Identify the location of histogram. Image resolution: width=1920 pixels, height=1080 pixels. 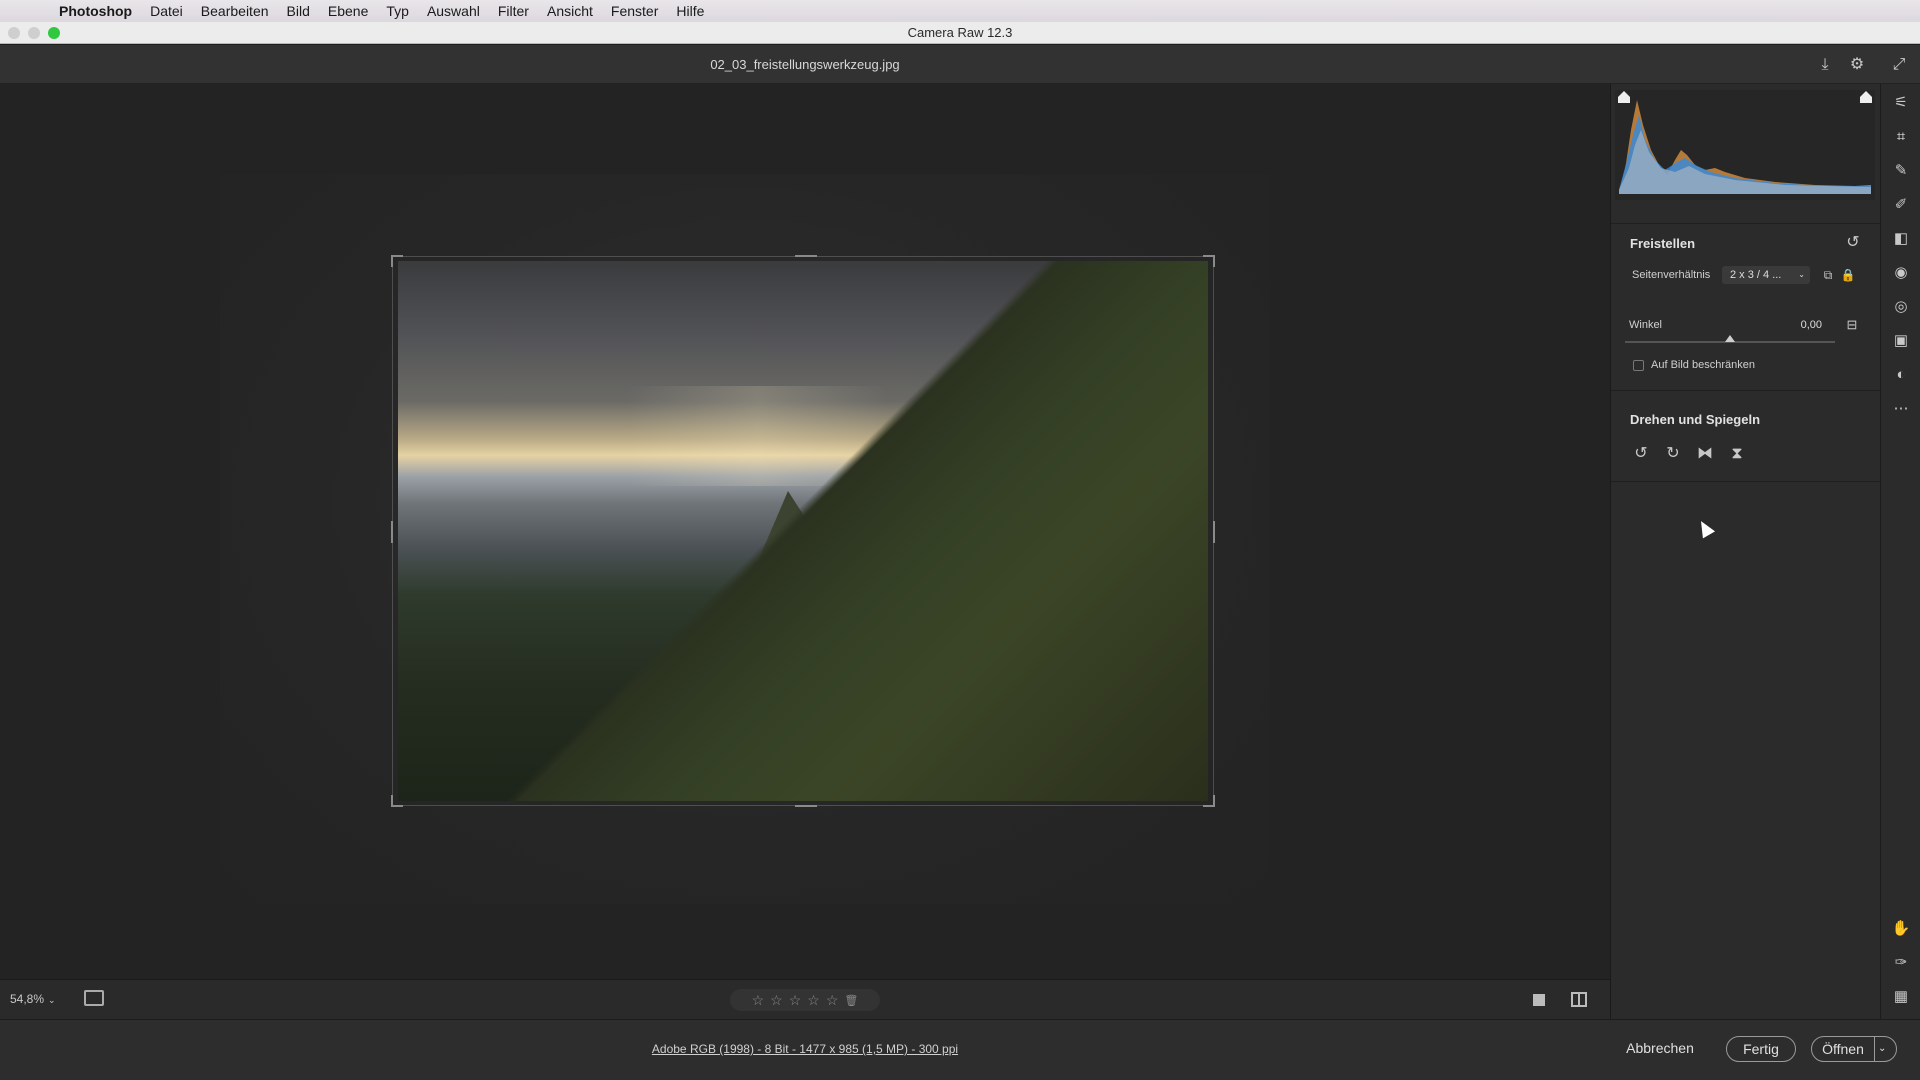
(1745, 145).